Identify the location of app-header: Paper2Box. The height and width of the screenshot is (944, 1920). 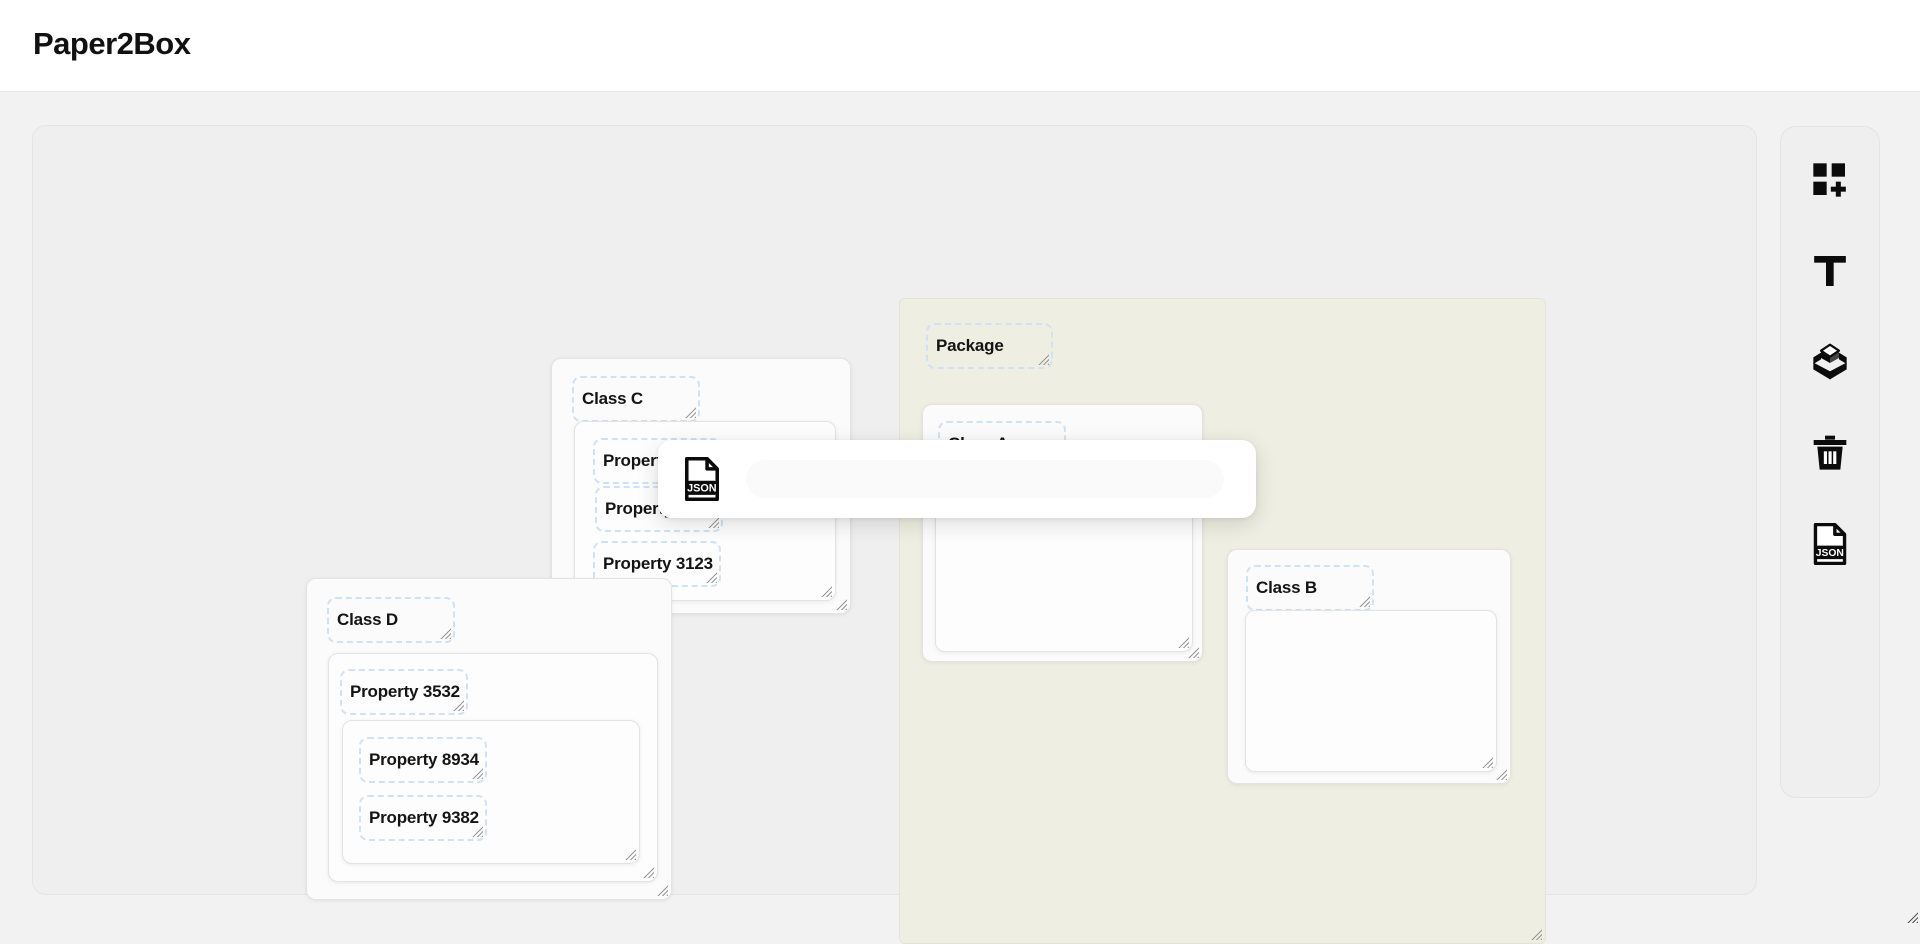
(960, 46).